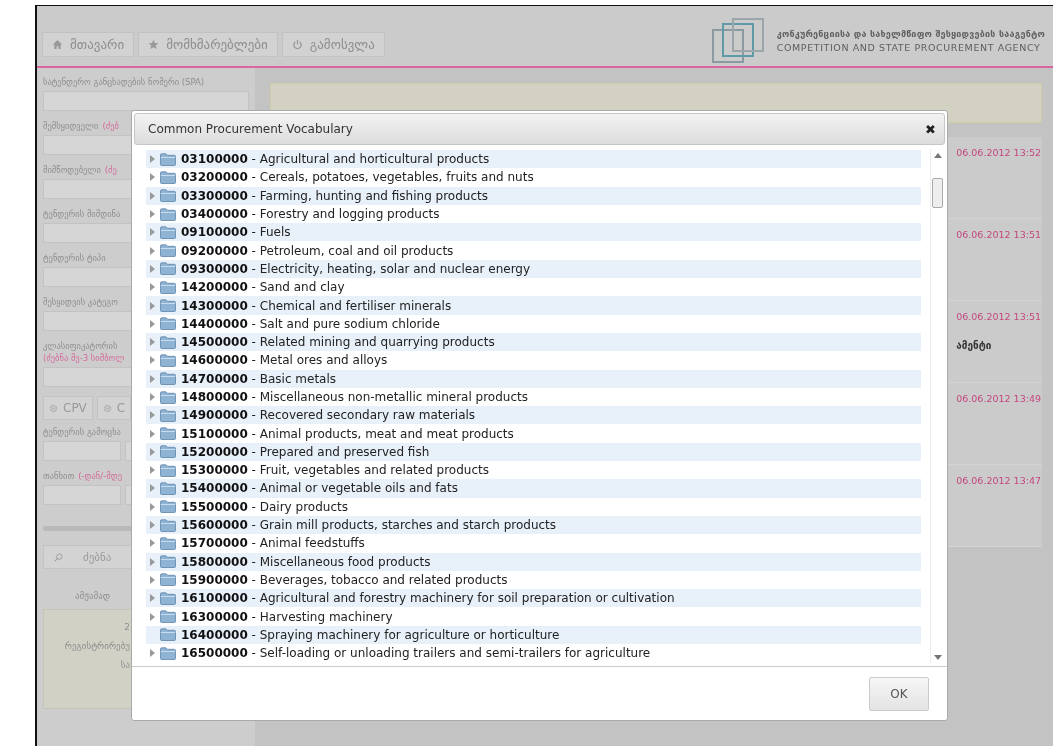 The image size is (1059, 746). Describe the element at coordinates (127, 627) in the screenshot. I see `stats-text: 2` at that location.